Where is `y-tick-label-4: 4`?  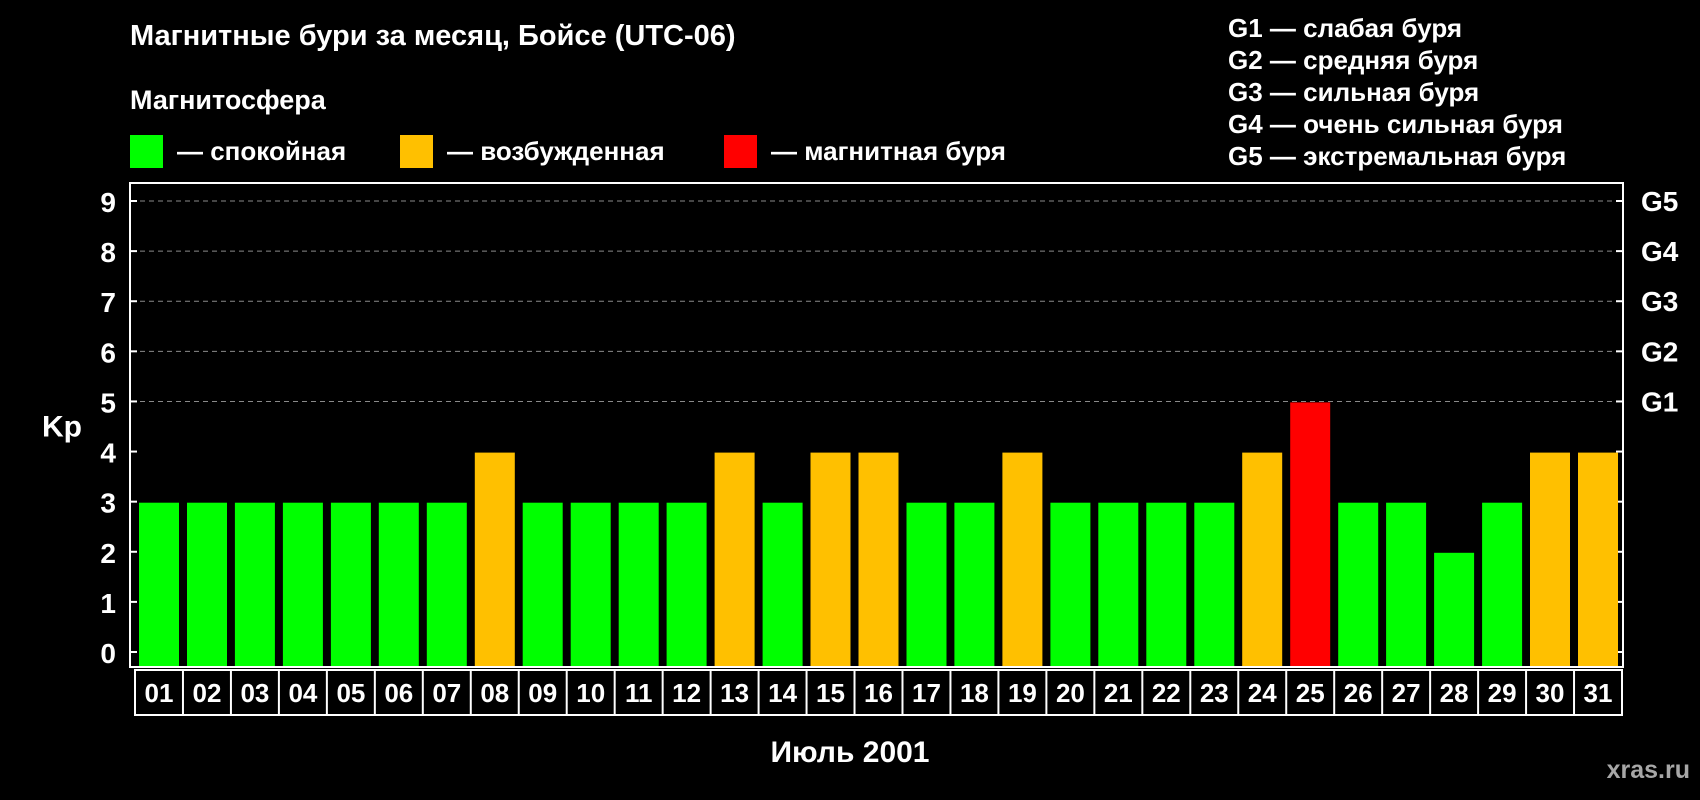 y-tick-label-4: 4 is located at coordinates (108, 453).